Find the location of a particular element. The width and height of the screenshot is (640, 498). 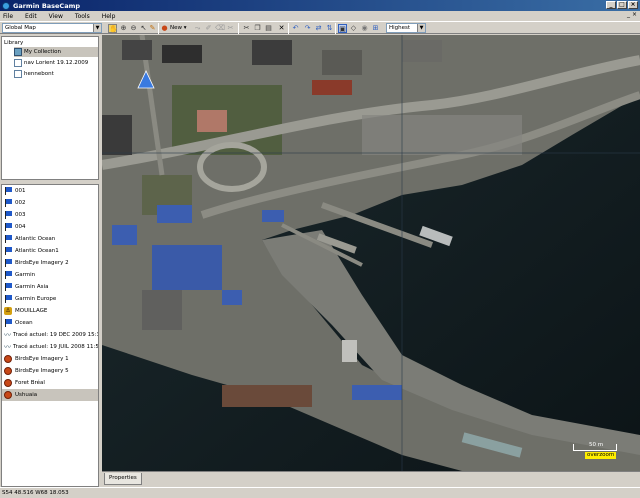

cut-icon: ✂ is located at coordinates (246, 28).